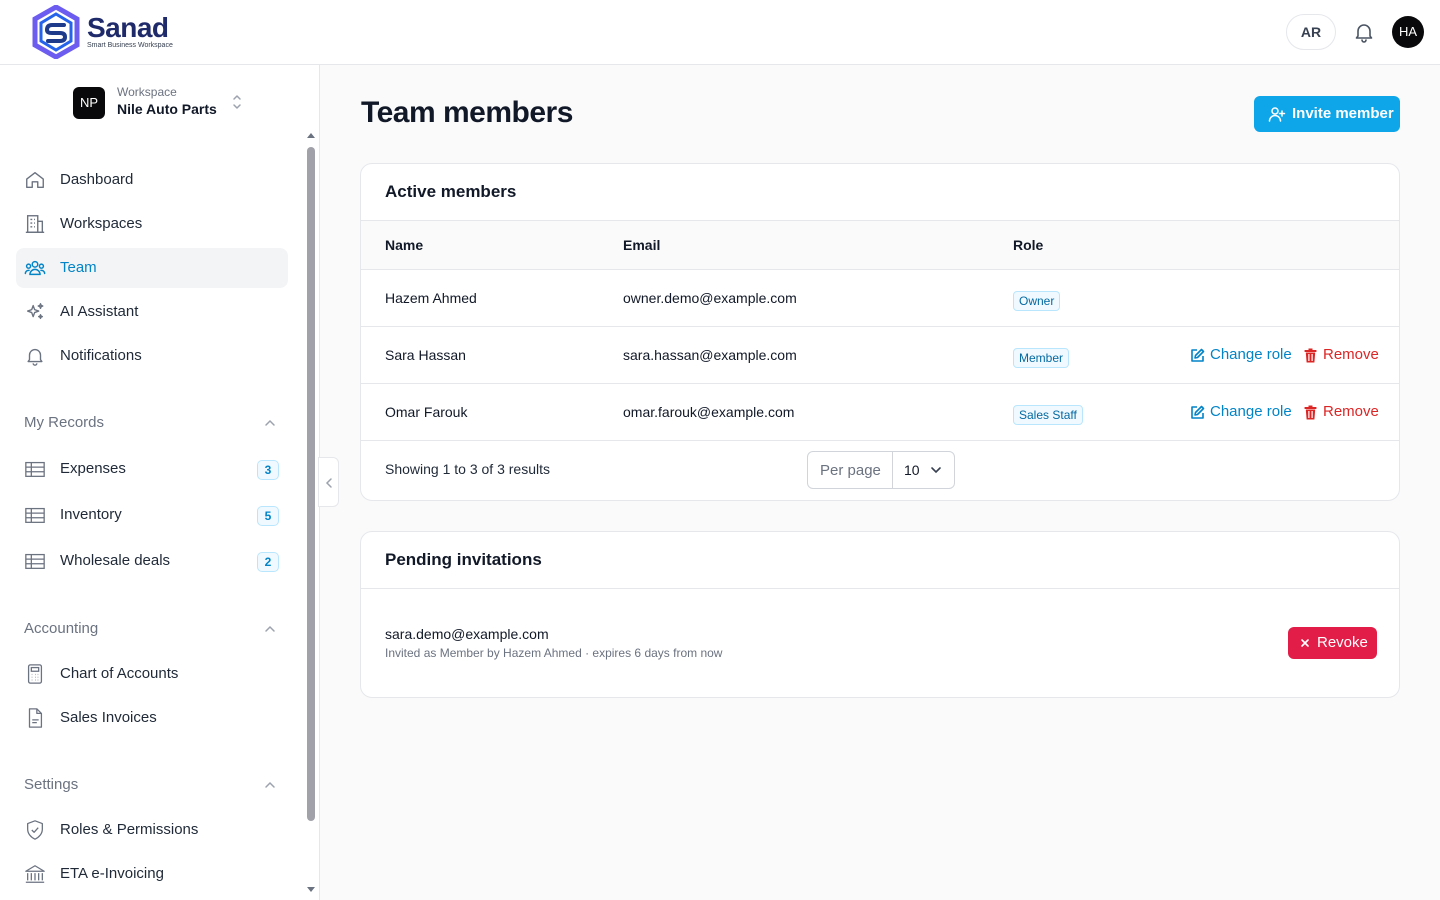  I want to click on member-email: owner.demo@example.com, so click(710, 298).